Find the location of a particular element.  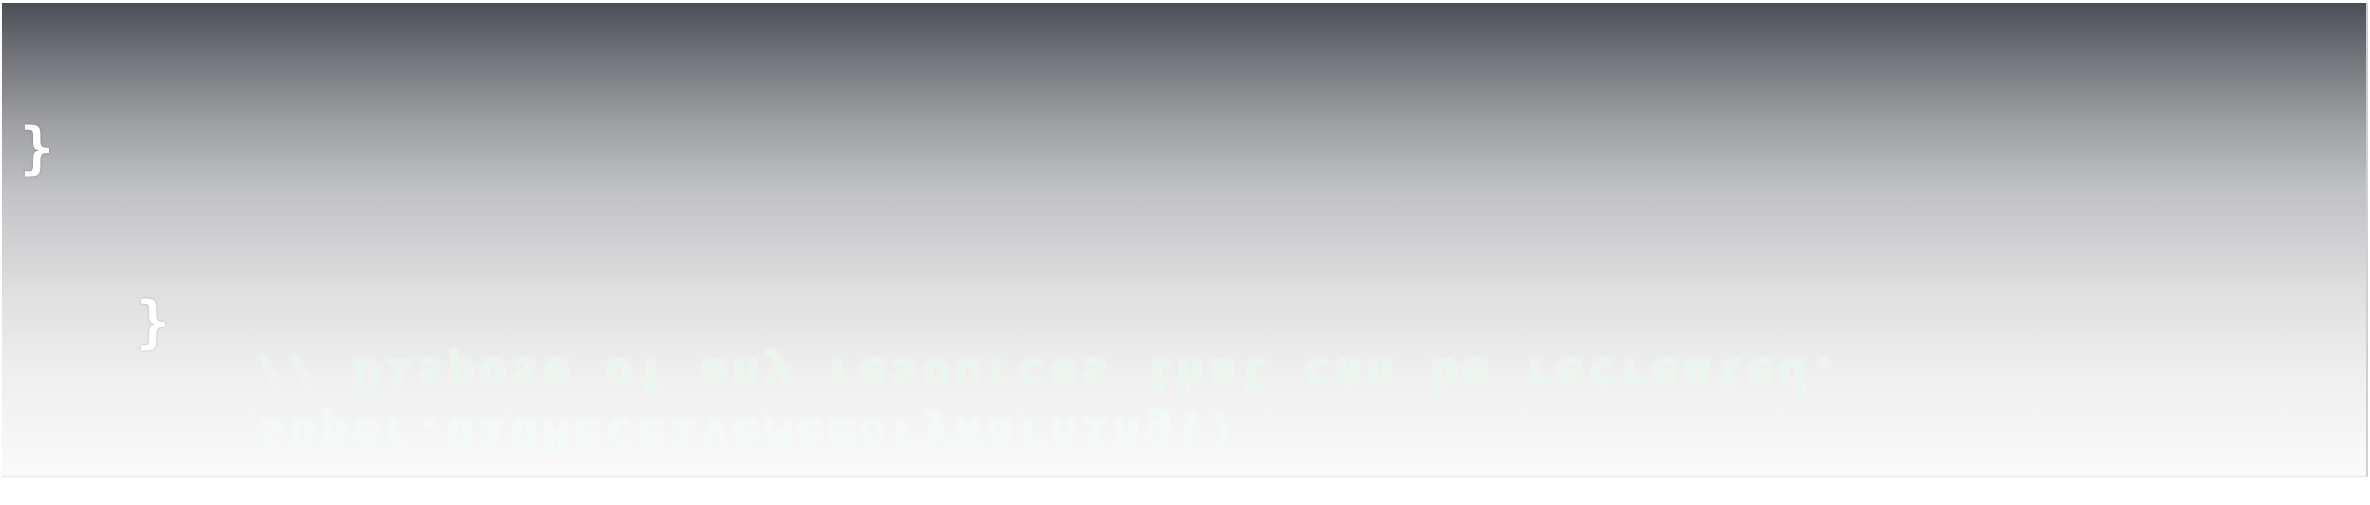

closing-brace-outer: } is located at coordinates (37, 148).